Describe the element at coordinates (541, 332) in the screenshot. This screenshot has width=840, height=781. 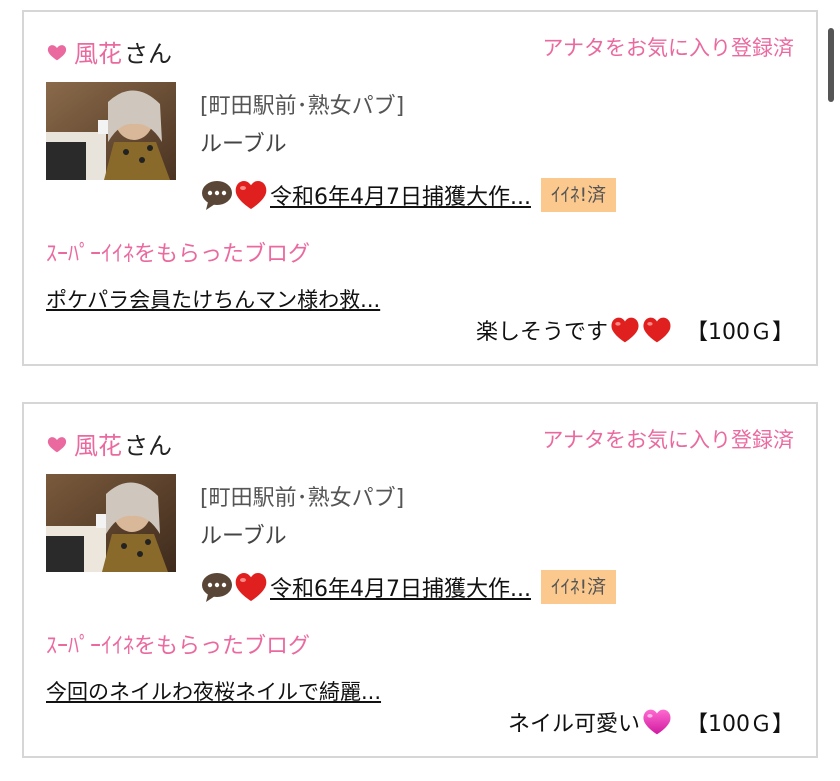
I see `comment-text: 楽しそうです` at that location.